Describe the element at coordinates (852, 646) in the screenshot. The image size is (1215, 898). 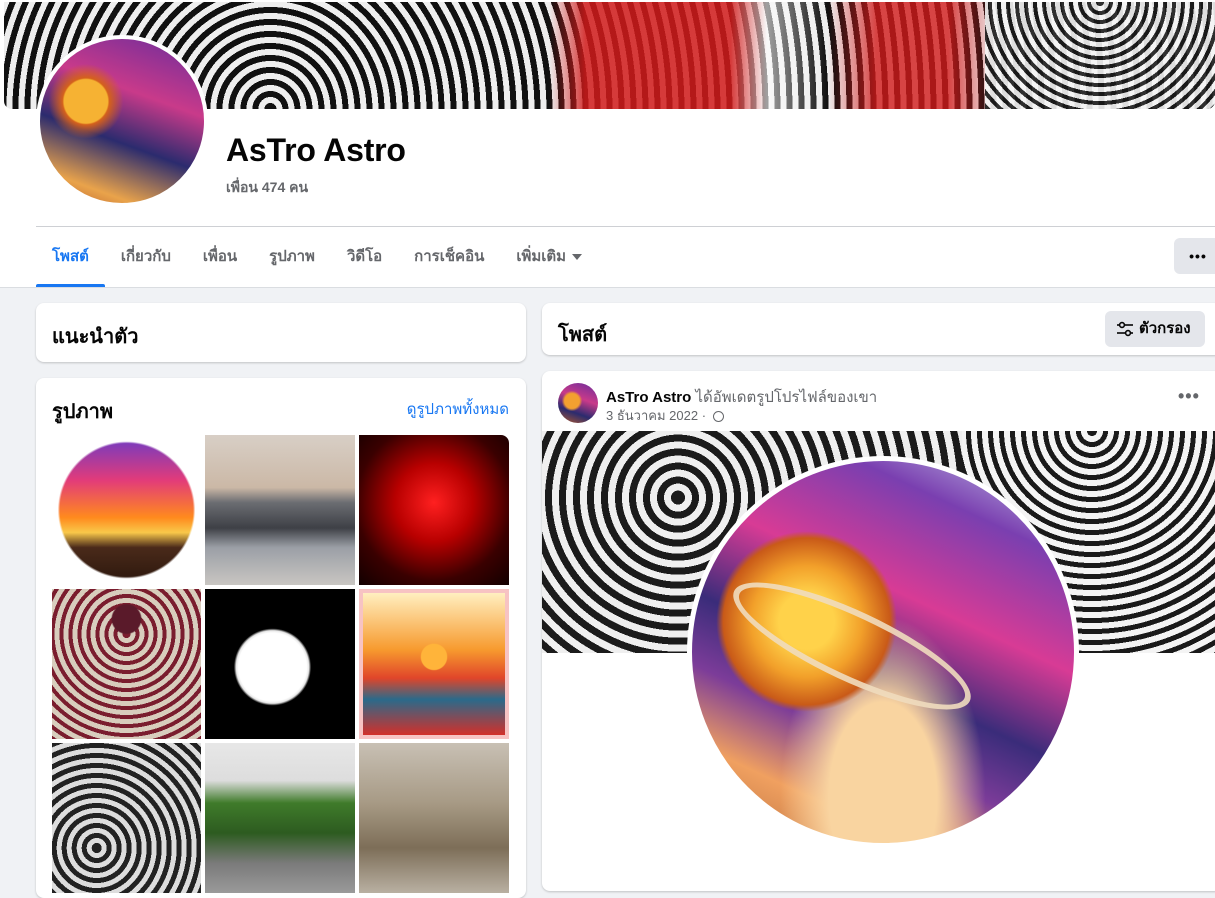
I see `planet-ring` at that location.